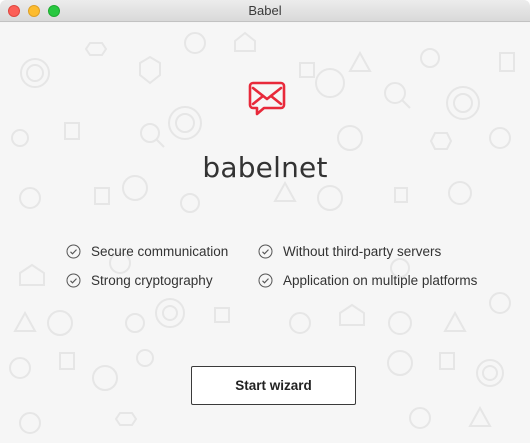 The width and height of the screenshot is (530, 443). I want to click on title-bar: Babel, so click(265, 11).